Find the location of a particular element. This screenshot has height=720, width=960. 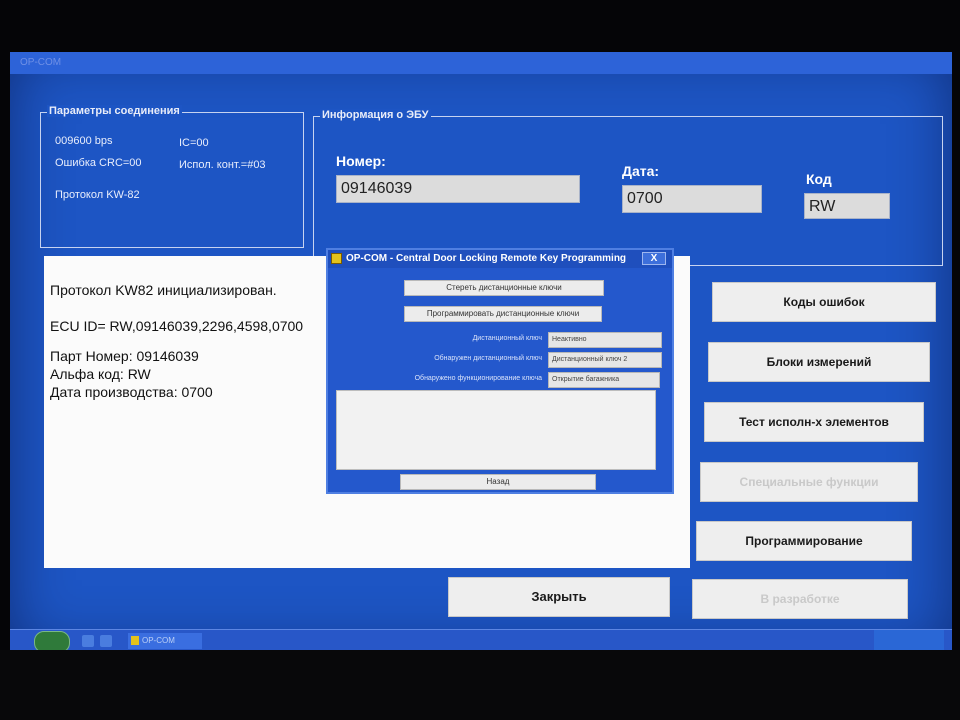

ecu-code-label: Код is located at coordinates (819, 179).